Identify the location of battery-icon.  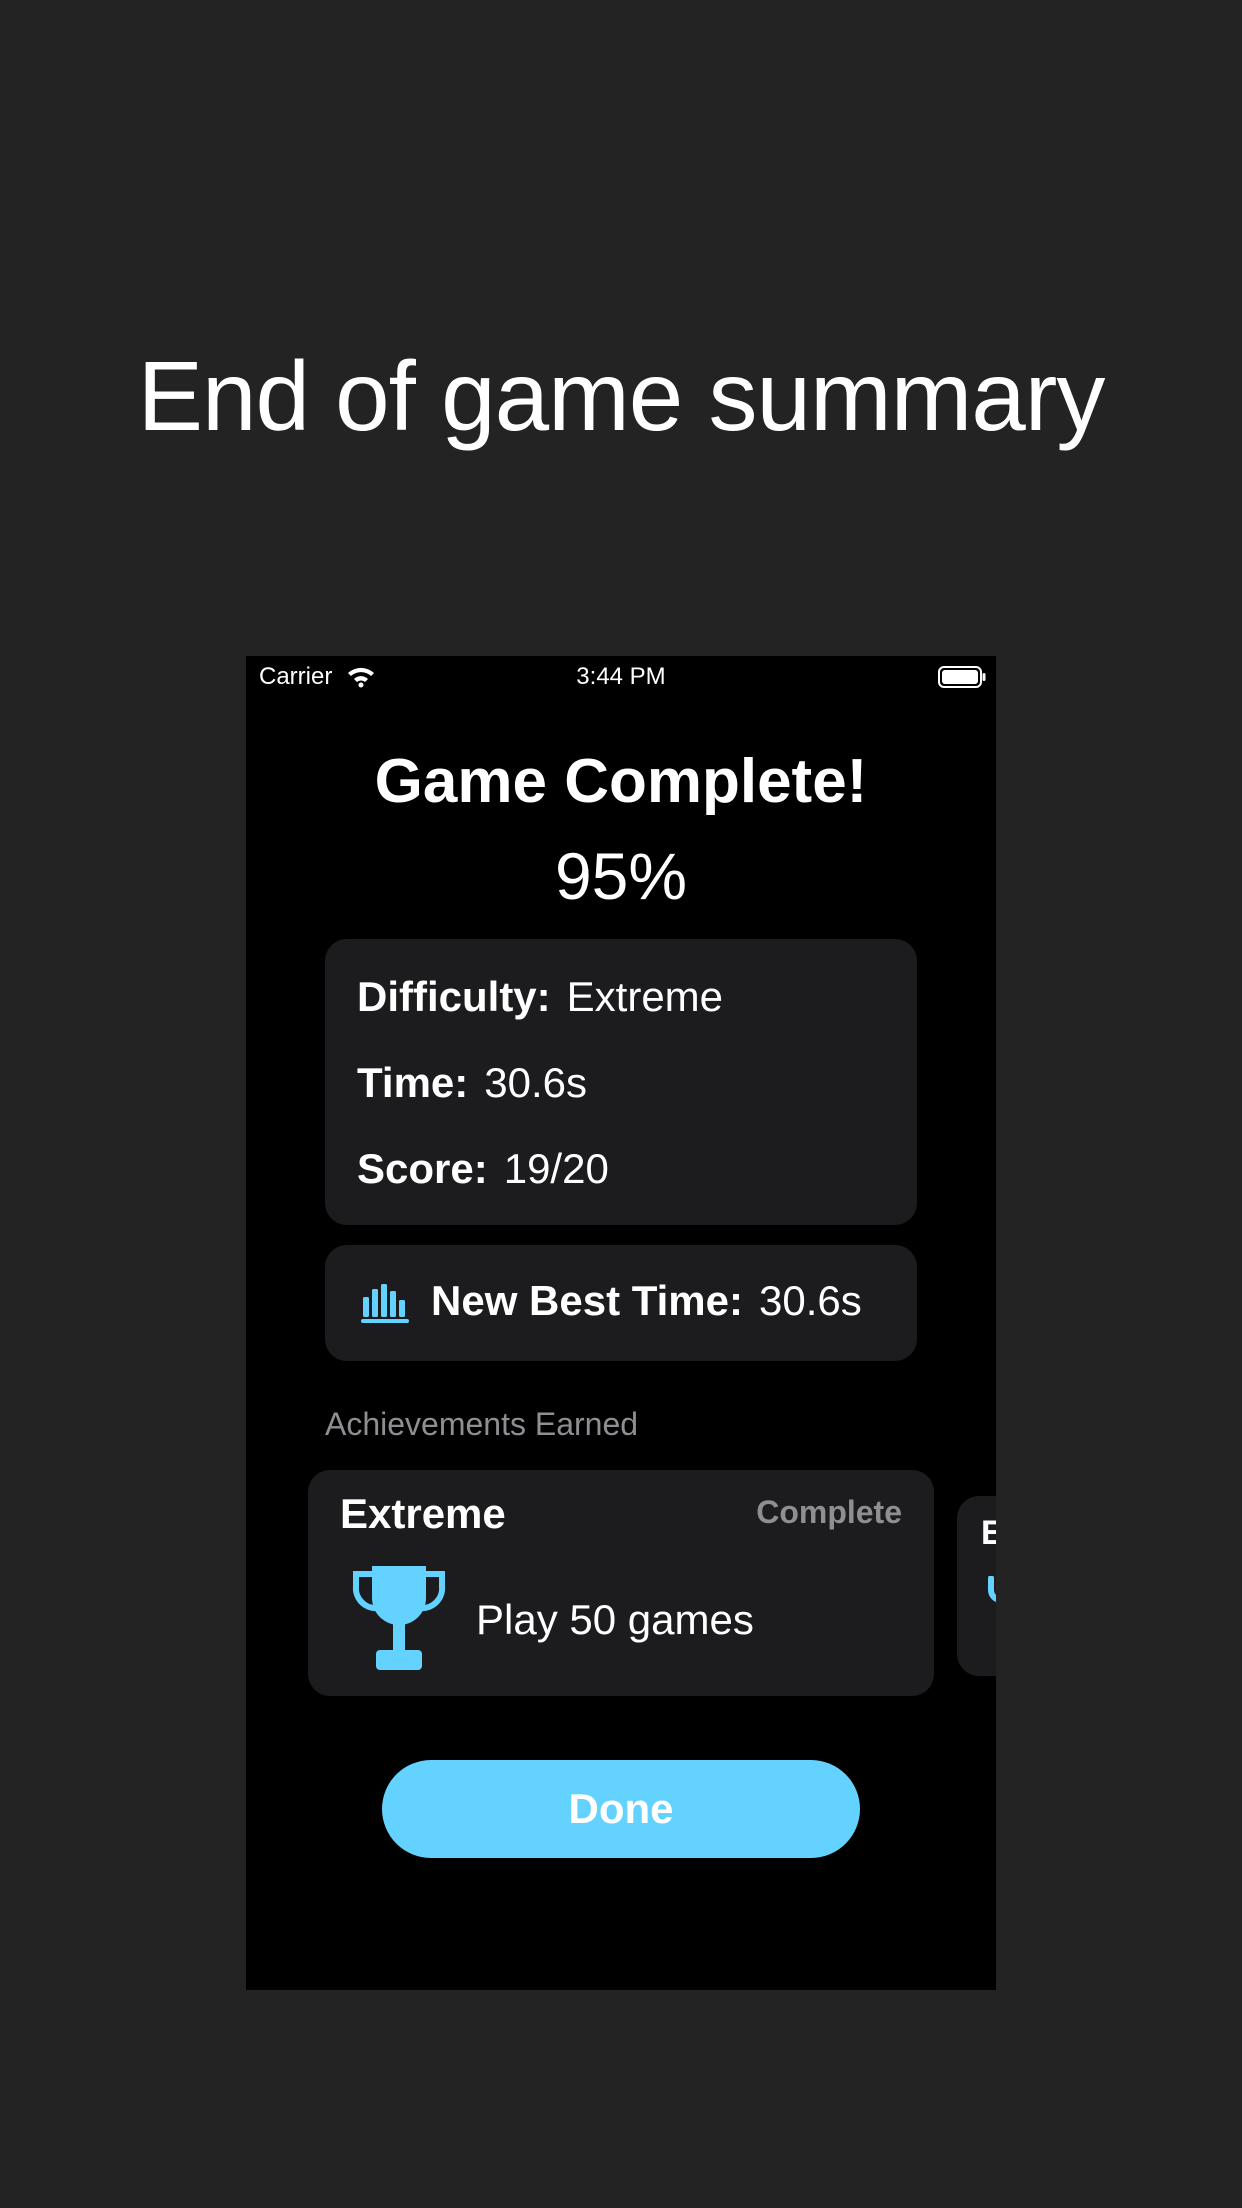
(962, 677).